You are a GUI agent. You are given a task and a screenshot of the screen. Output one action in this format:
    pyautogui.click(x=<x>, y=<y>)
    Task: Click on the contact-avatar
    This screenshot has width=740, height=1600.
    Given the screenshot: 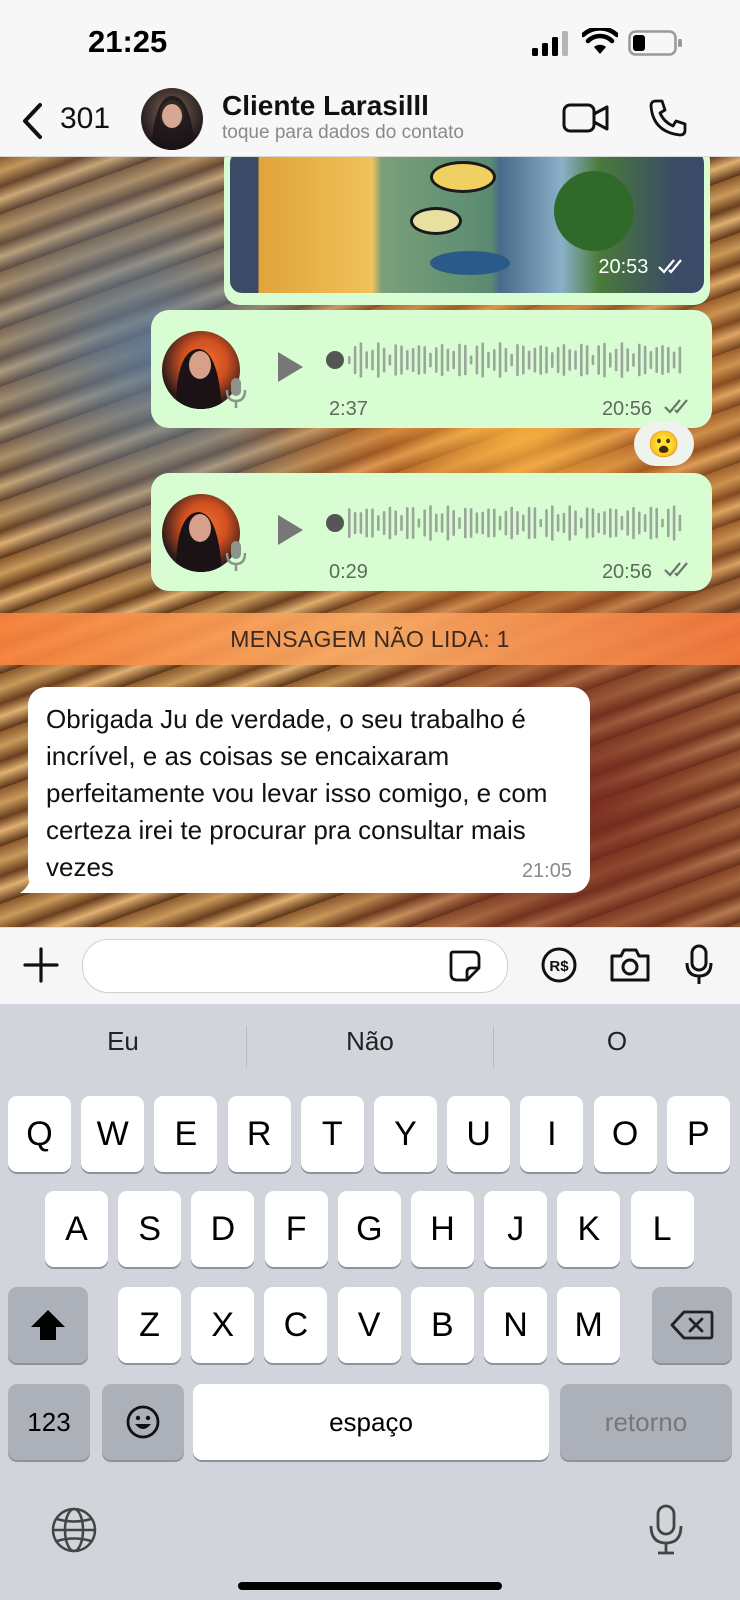 What is the action you would take?
    pyautogui.click(x=172, y=119)
    